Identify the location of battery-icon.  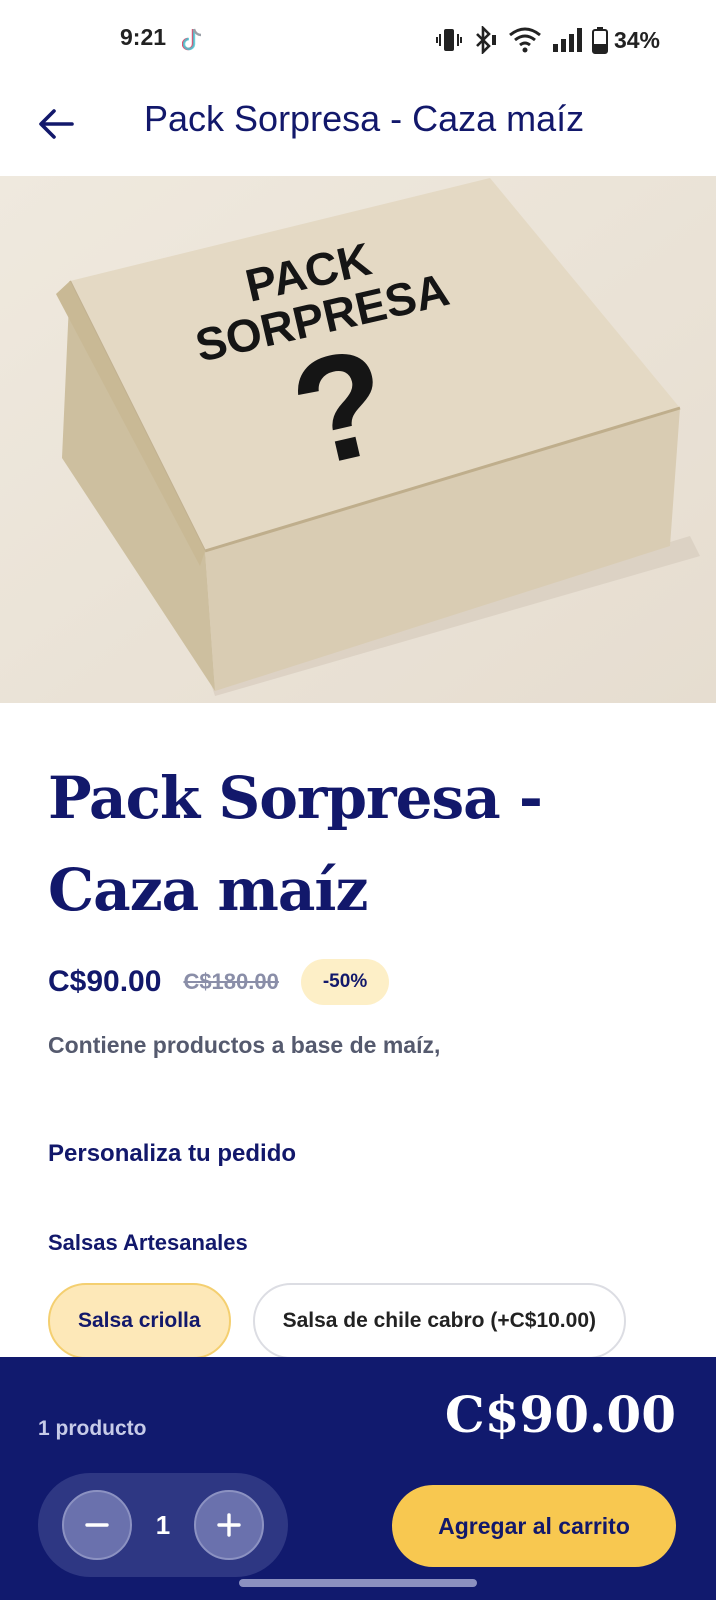
(599, 40).